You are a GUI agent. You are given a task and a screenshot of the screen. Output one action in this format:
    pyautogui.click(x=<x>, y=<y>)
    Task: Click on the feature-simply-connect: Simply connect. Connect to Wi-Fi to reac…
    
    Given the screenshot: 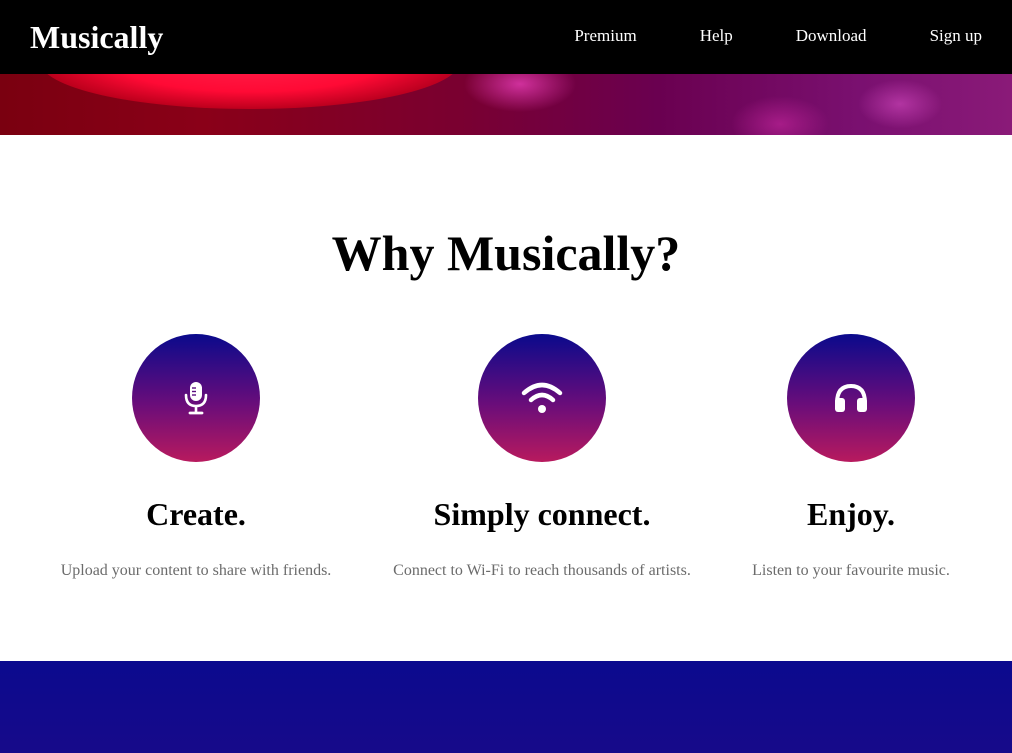 What is the action you would take?
    pyautogui.click(x=542, y=458)
    